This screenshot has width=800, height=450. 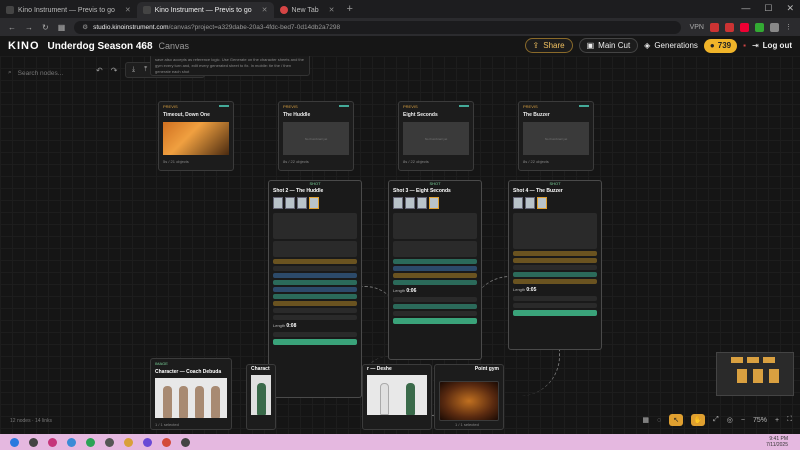 I want to click on profile-icon, so click(x=774, y=27).